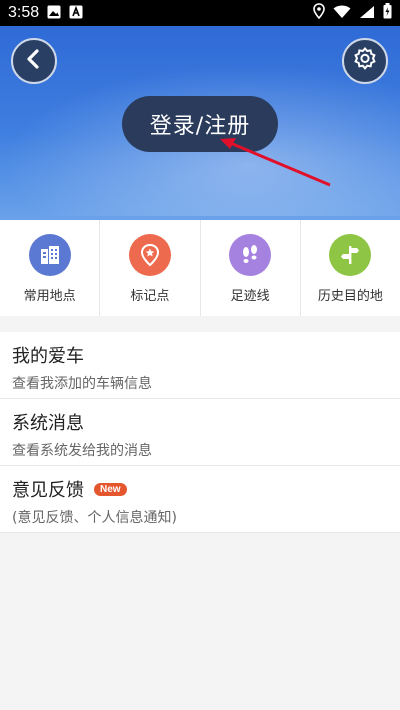  I want to click on wifi-icon, so click(342, 13).